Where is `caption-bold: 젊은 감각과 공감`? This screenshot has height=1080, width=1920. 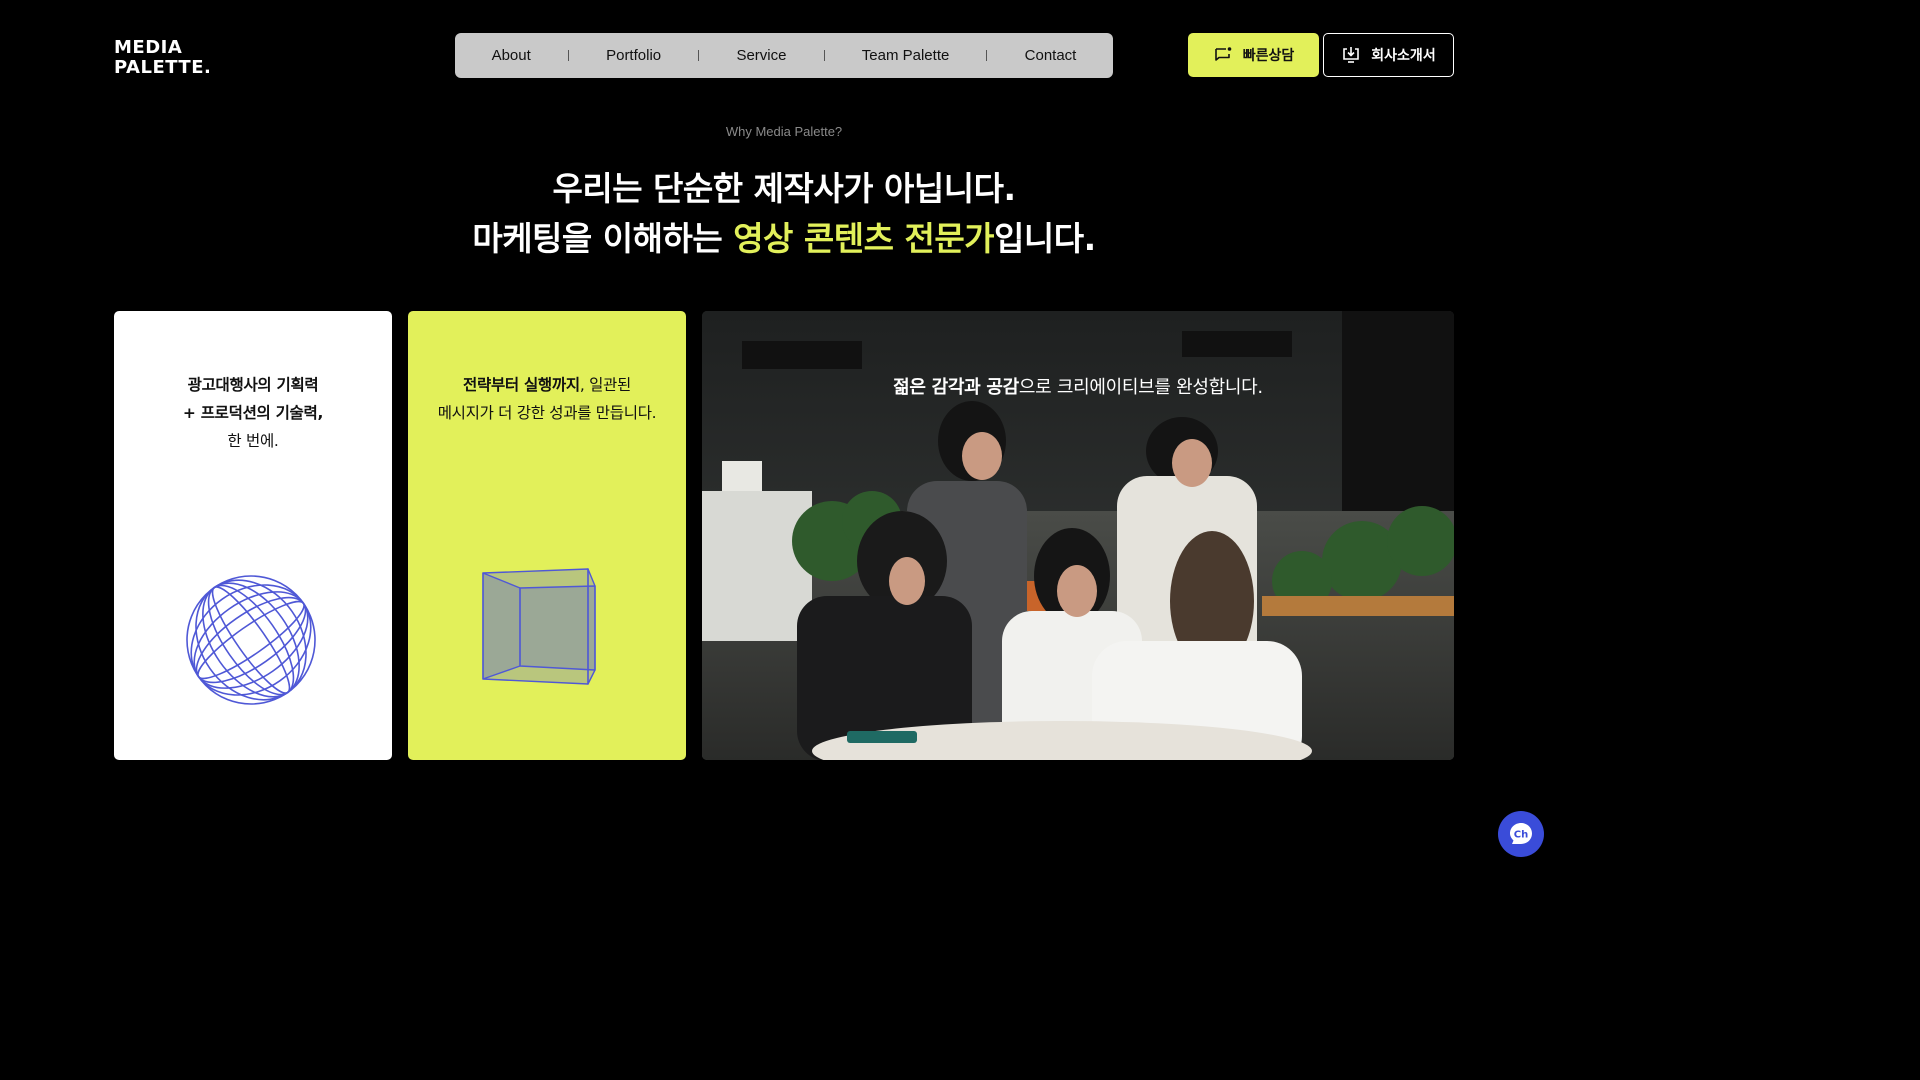
caption-bold: 젊은 감각과 공감 is located at coordinates (956, 387).